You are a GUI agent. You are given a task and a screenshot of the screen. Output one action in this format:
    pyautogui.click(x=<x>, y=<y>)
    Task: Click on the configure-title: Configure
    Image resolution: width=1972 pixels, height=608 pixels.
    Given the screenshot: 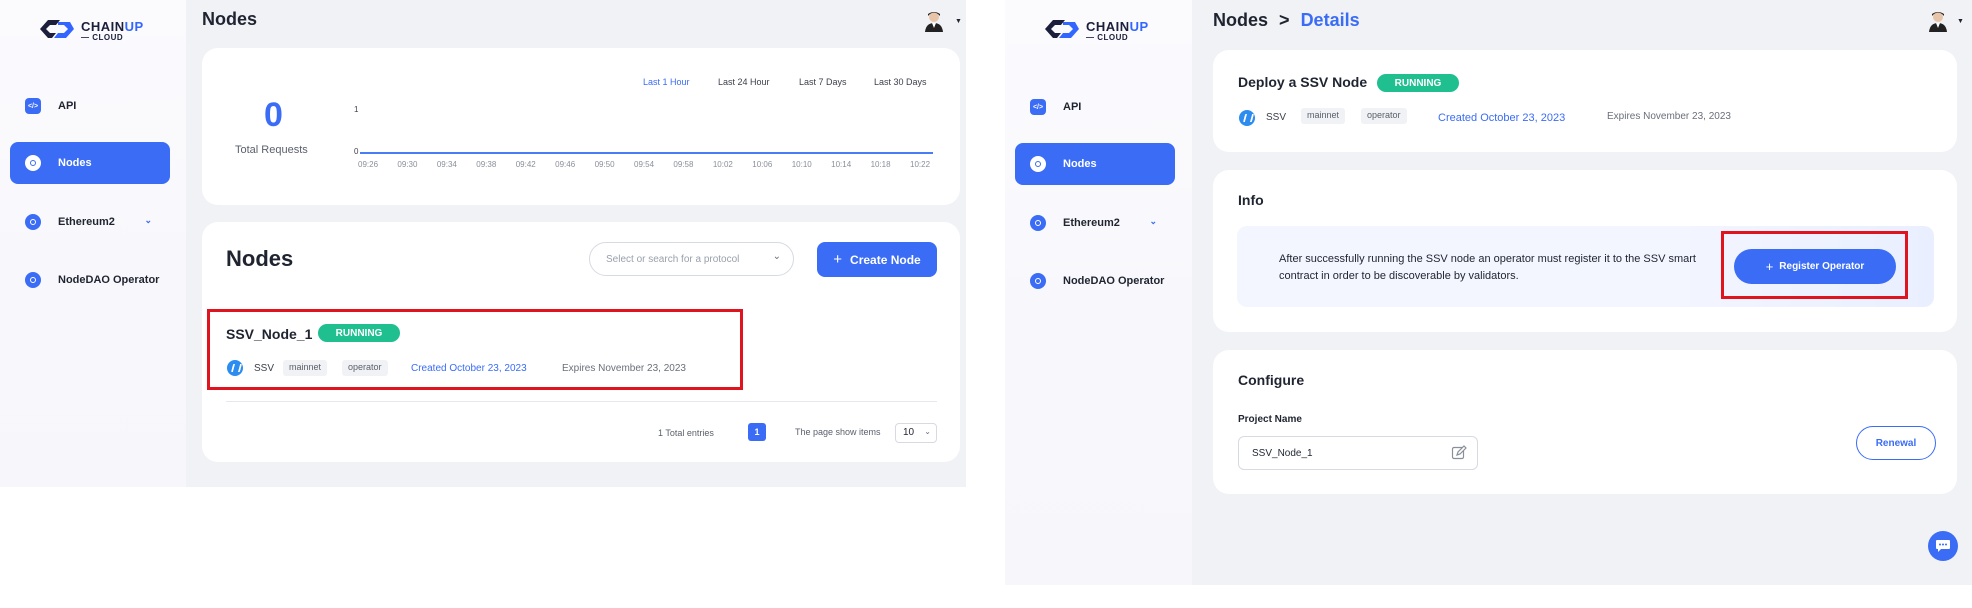 What is the action you would take?
    pyautogui.click(x=1271, y=380)
    